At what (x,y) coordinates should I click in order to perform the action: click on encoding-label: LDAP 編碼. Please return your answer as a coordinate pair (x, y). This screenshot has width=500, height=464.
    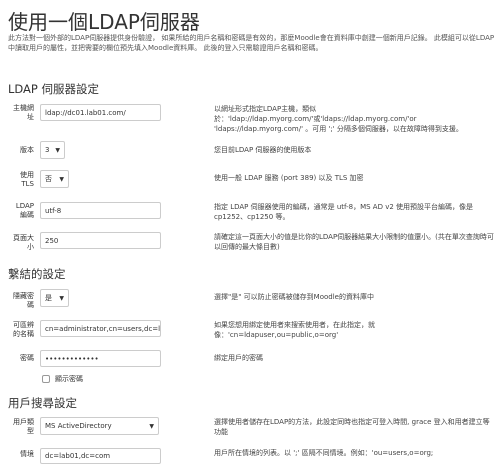
    Looking at the image, I should click on (24, 210).